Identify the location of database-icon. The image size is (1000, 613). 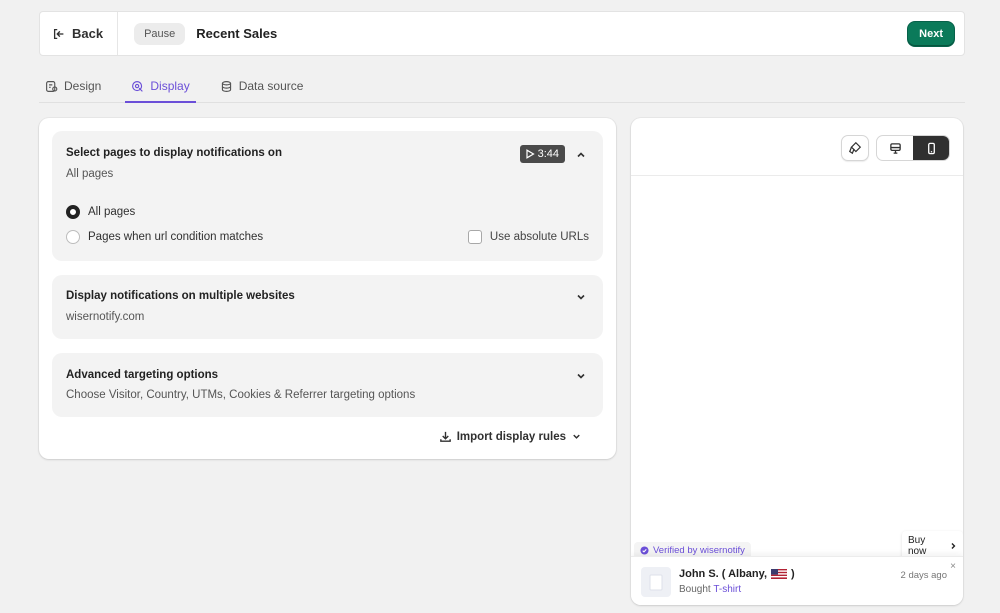
(226, 86).